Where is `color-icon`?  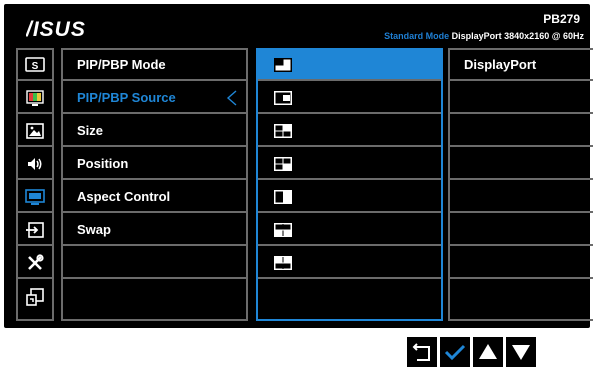 color-icon is located at coordinates (35, 97).